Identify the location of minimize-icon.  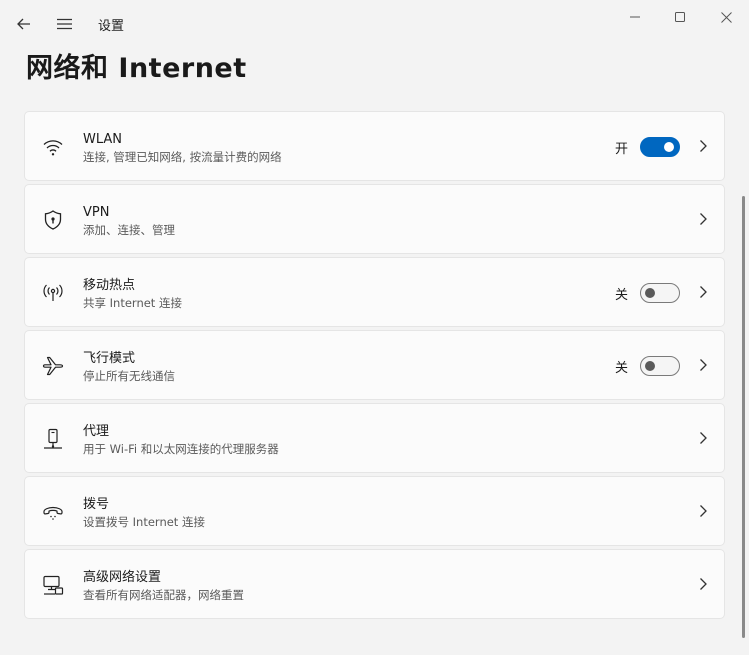
(635, 17).